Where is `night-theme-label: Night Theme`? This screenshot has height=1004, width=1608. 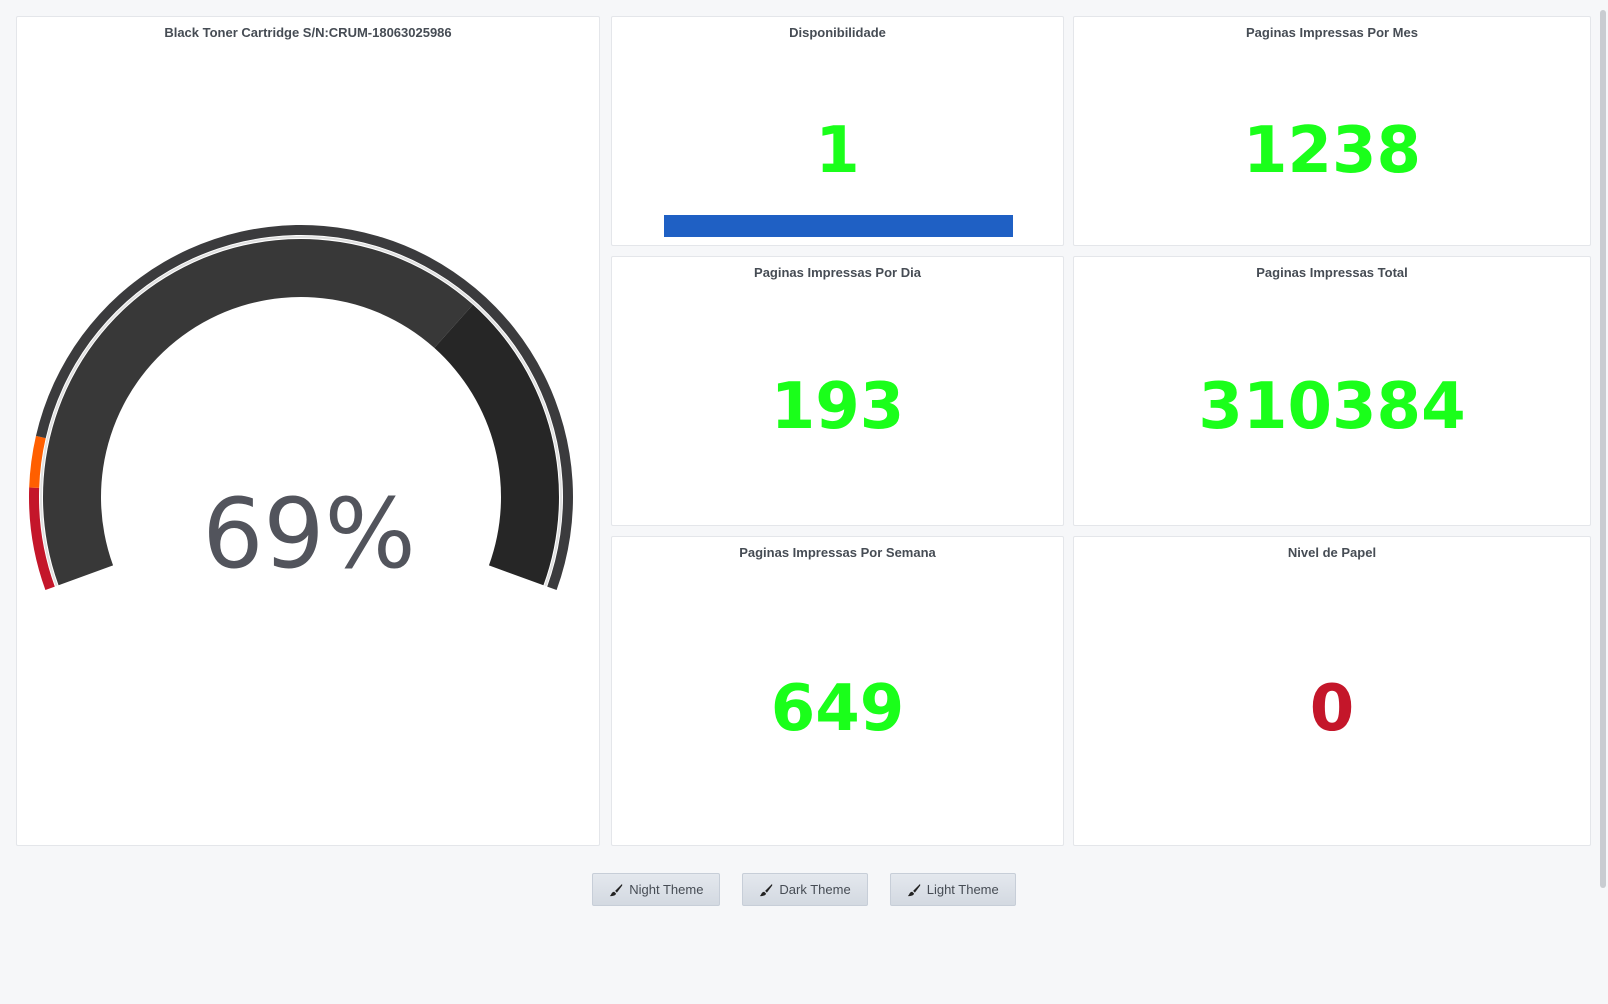
night-theme-label: Night Theme is located at coordinates (666, 889).